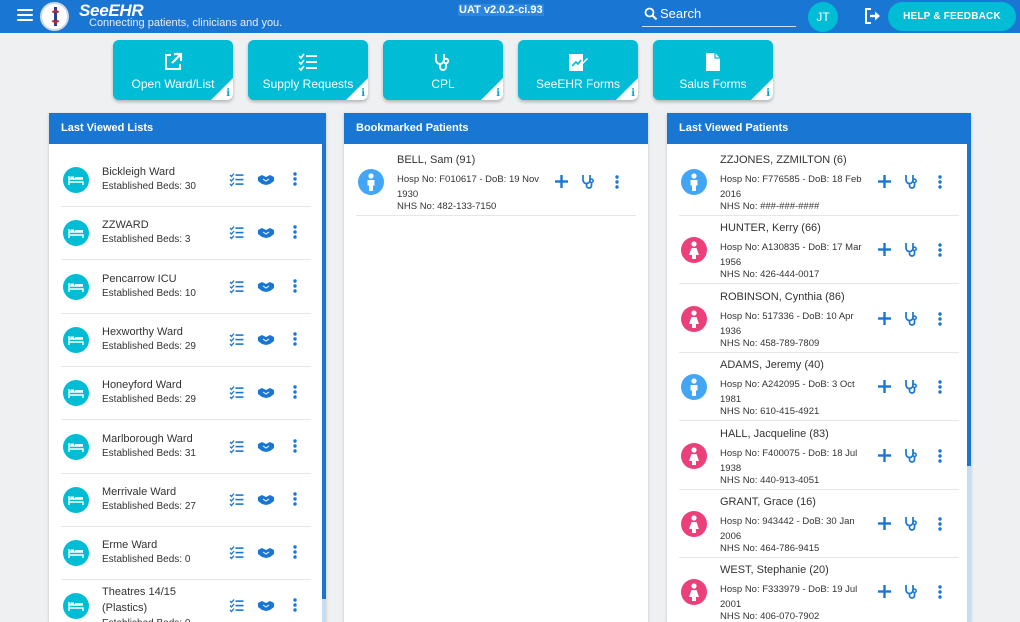 The height and width of the screenshot is (622, 1020). Describe the element at coordinates (768, 502) in the screenshot. I see `patient-name: GRANT, Grace (16)` at that location.